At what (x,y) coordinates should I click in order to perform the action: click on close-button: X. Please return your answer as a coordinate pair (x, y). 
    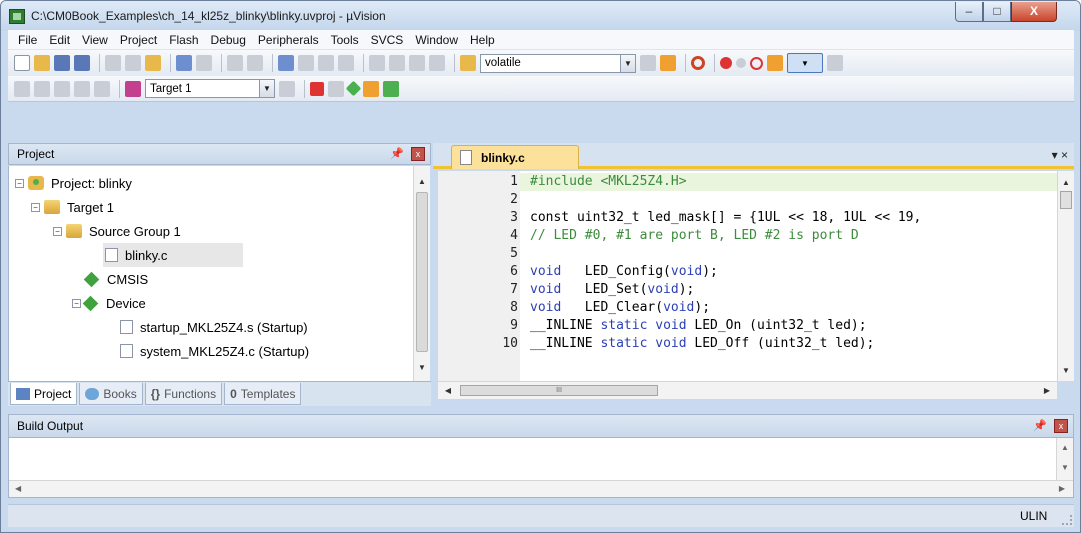
    Looking at the image, I should click on (1034, 12).